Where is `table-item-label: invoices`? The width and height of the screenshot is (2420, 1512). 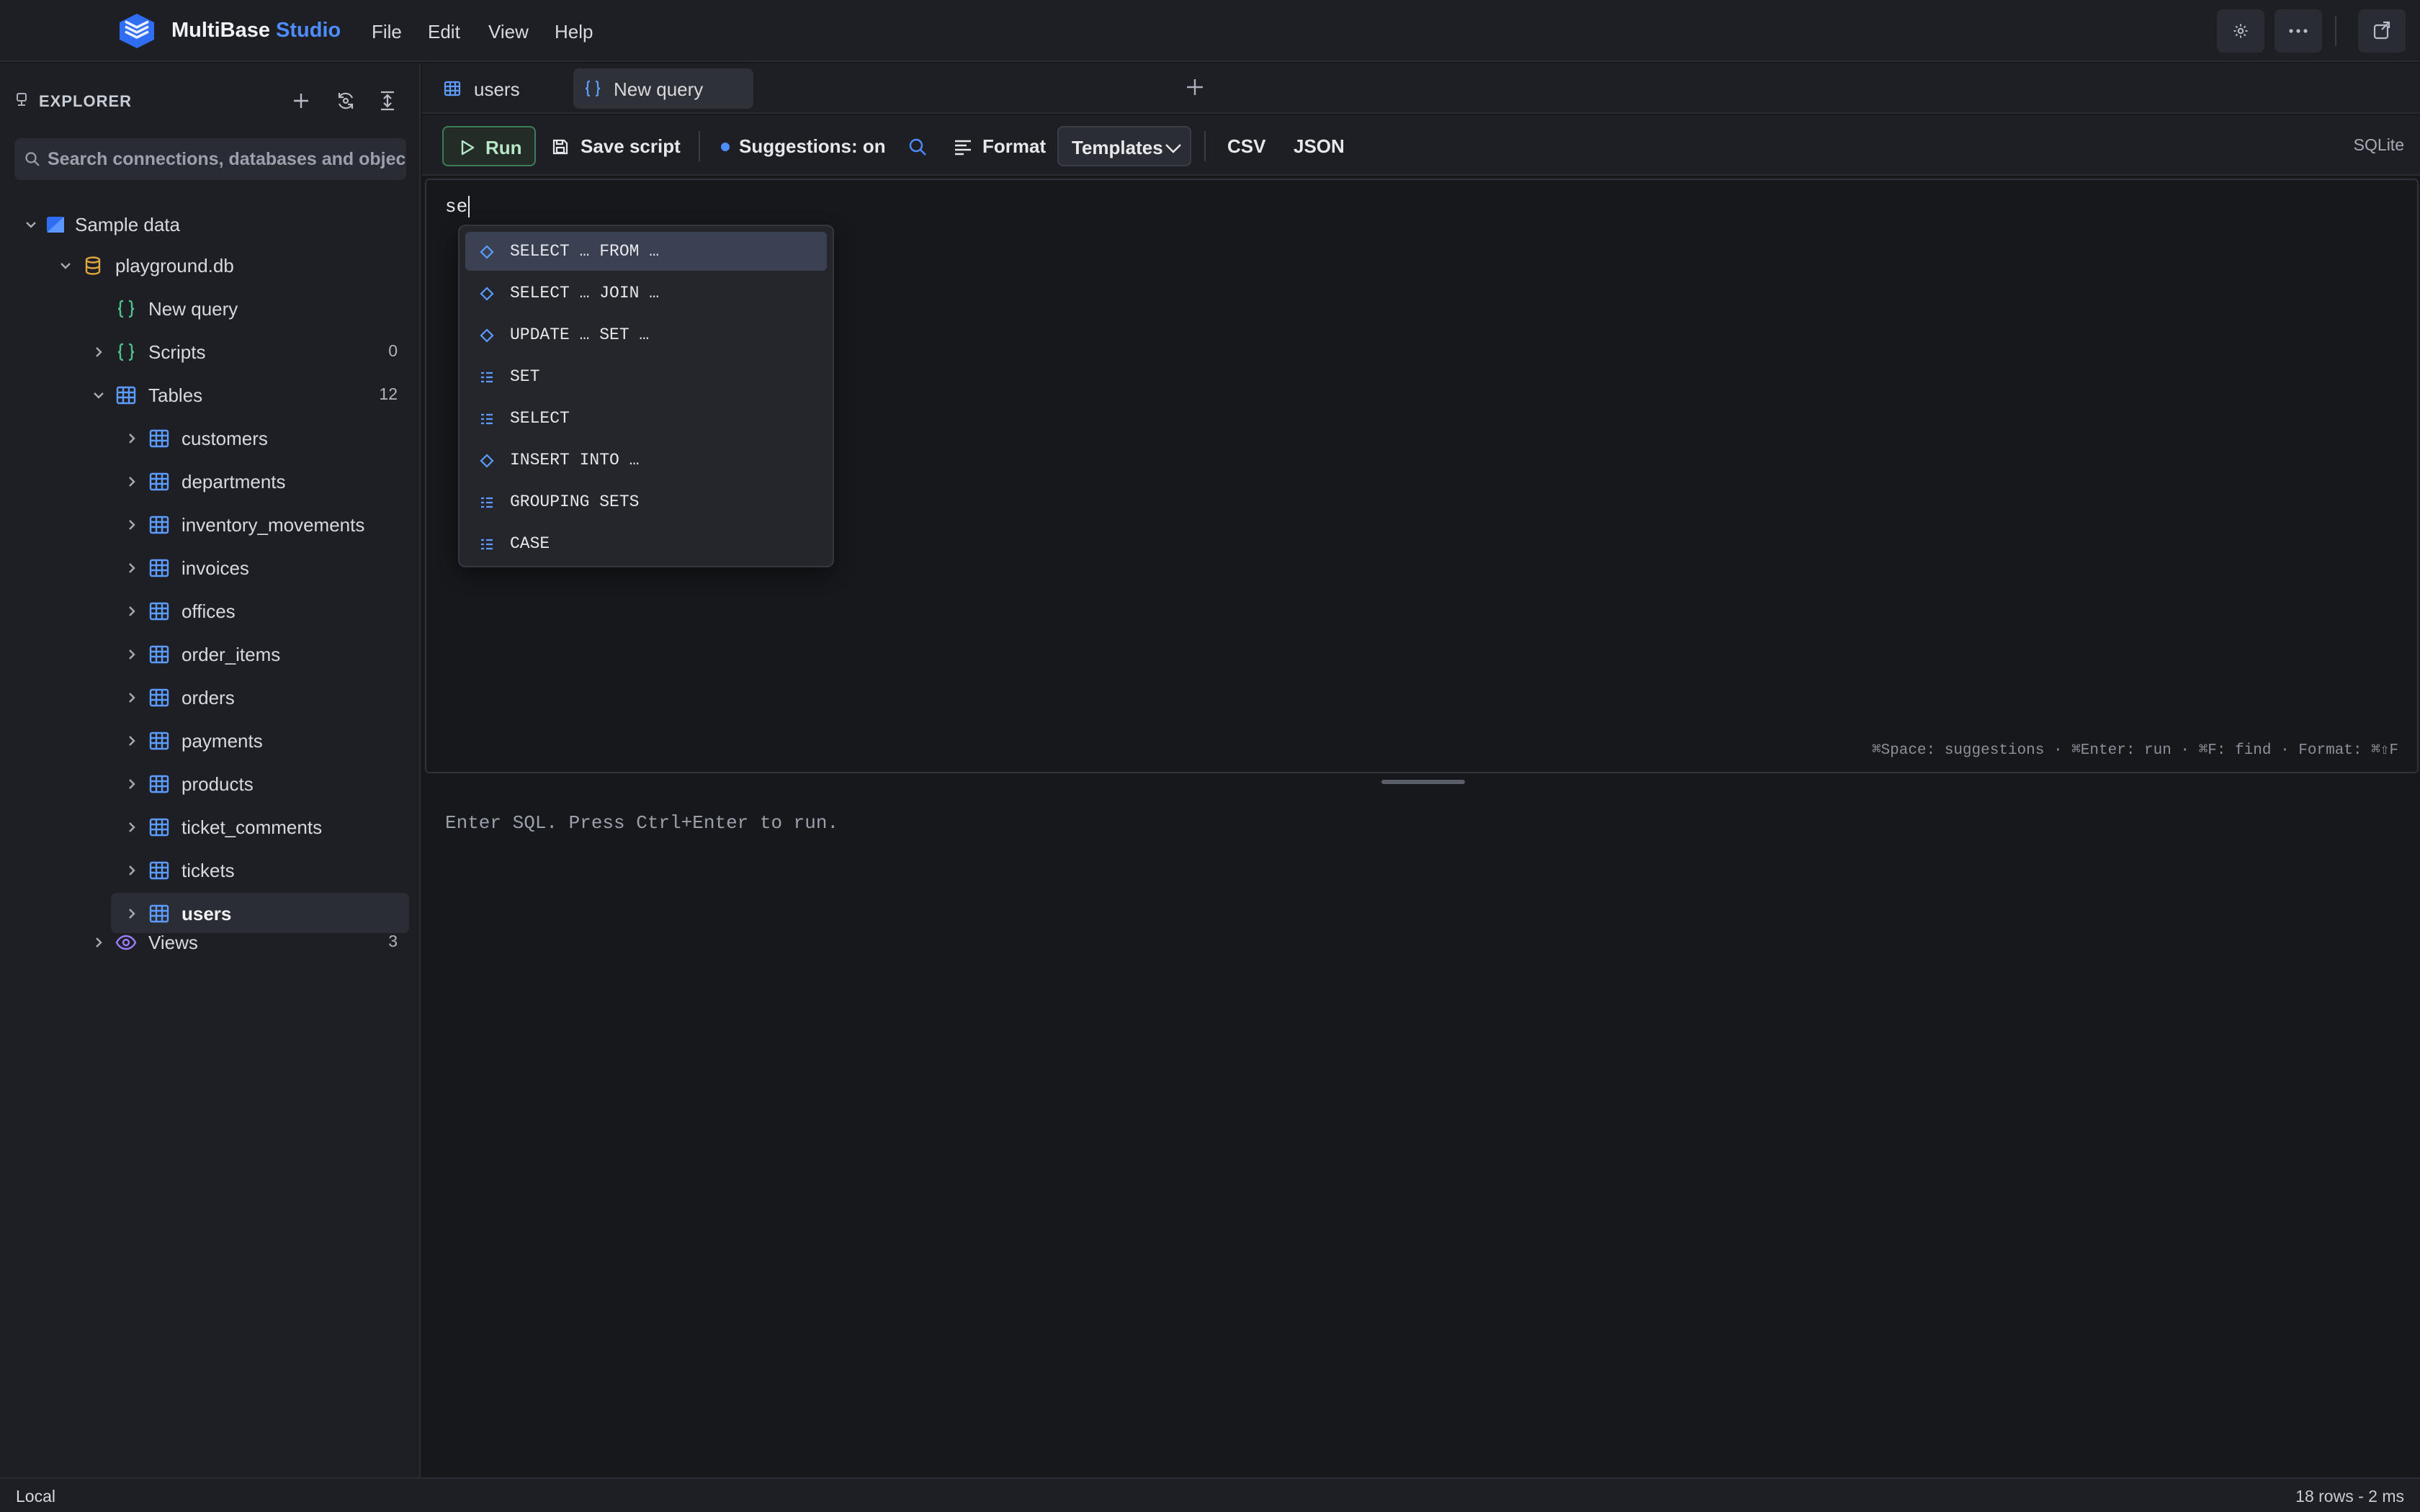
table-item-label: invoices is located at coordinates (216, 568).